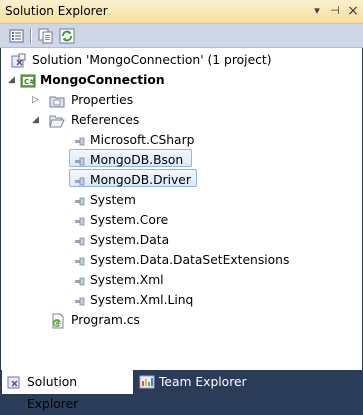  I want to click on close-icon: ×, so click(353, 11).